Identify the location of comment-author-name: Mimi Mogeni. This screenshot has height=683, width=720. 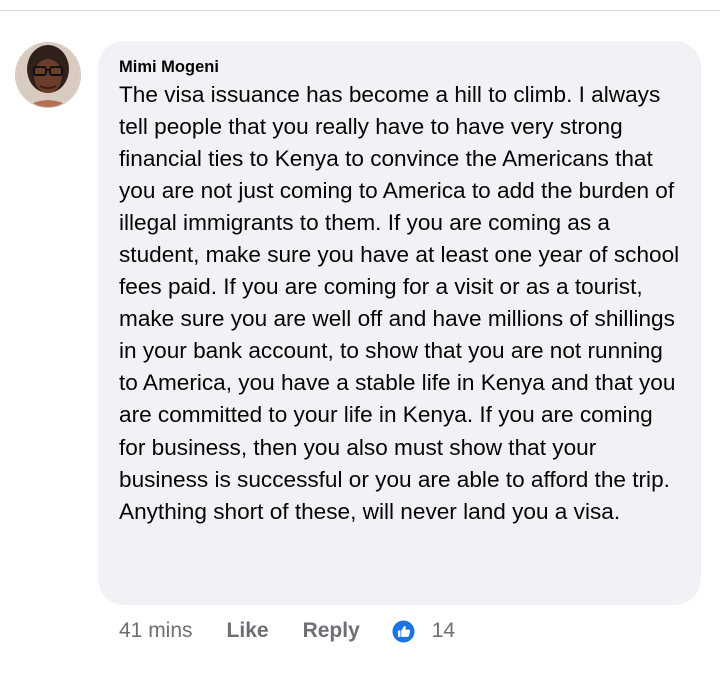
(400, 67).